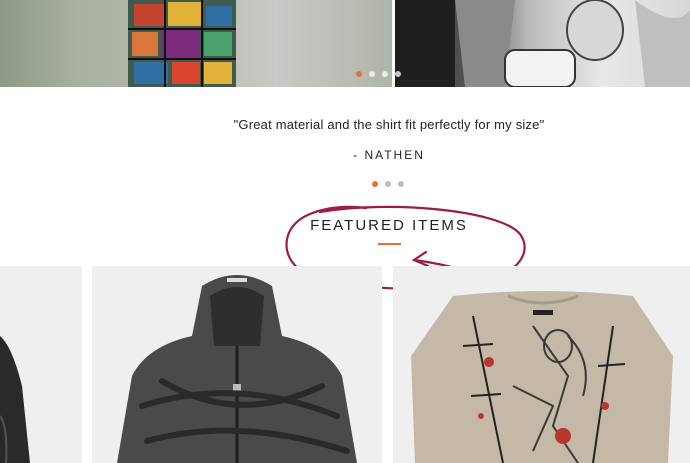  Describe the element at coordinates (378, 74) in the screenshot. I see `hero-slider-dots` at that location.